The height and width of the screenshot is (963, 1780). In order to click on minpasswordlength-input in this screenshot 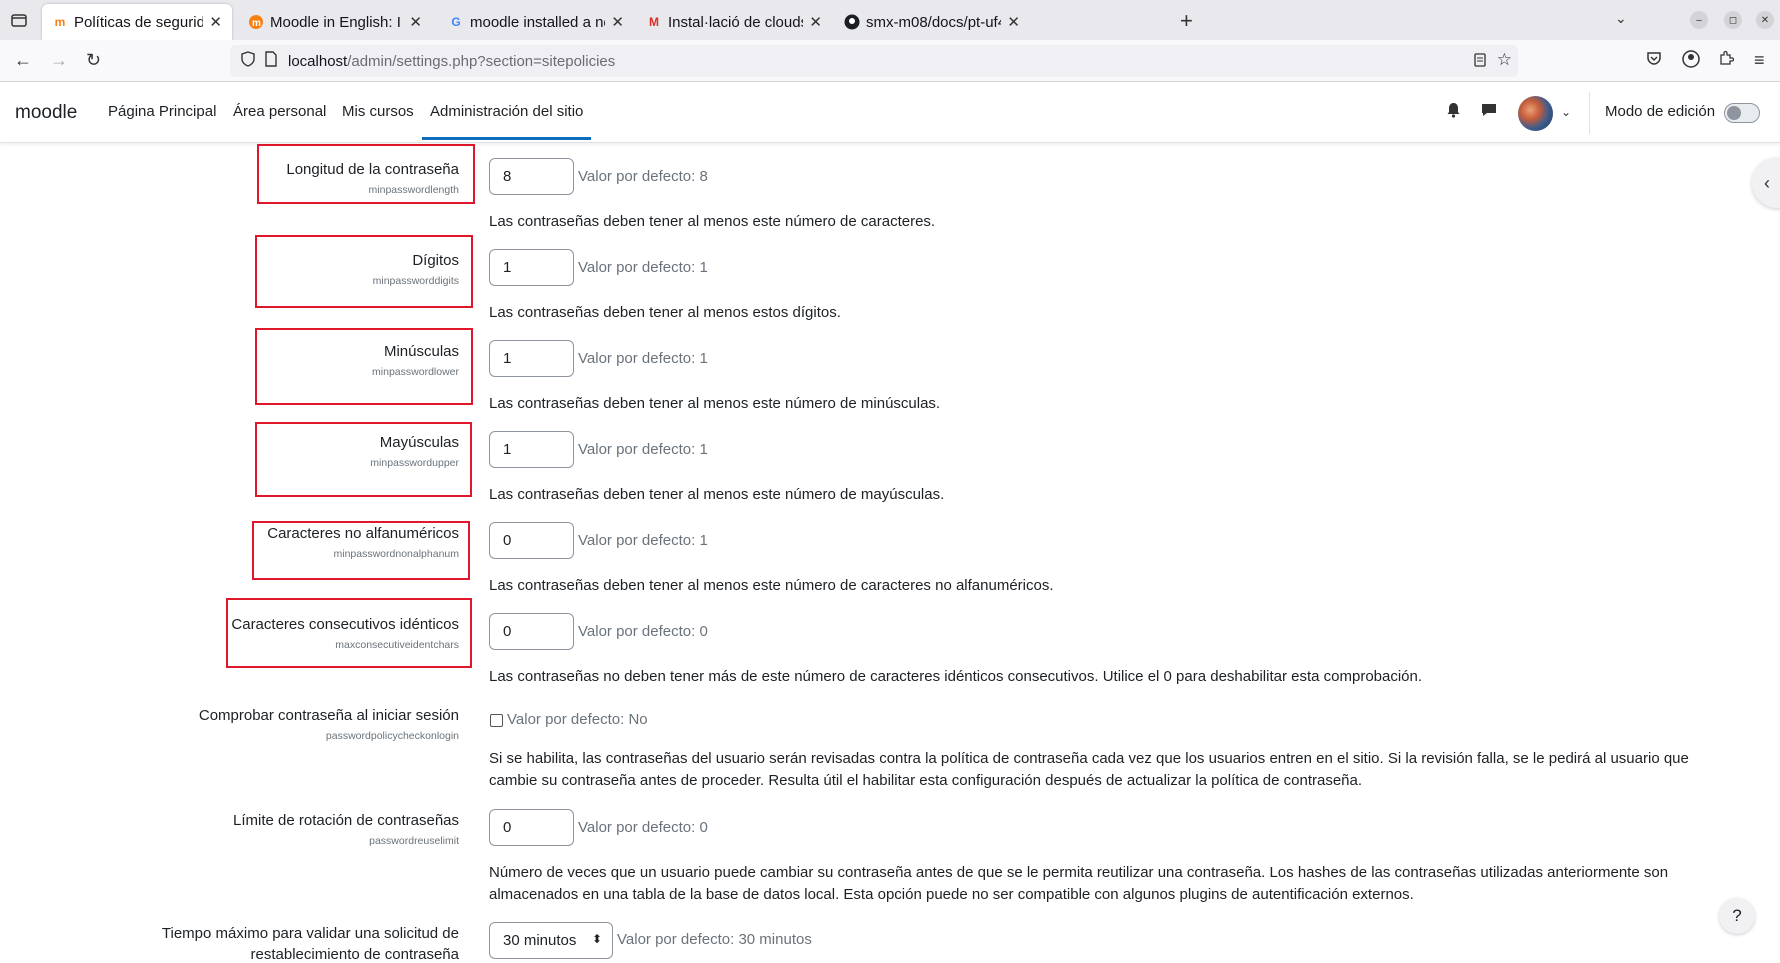, I will do `click(531, 176)`.